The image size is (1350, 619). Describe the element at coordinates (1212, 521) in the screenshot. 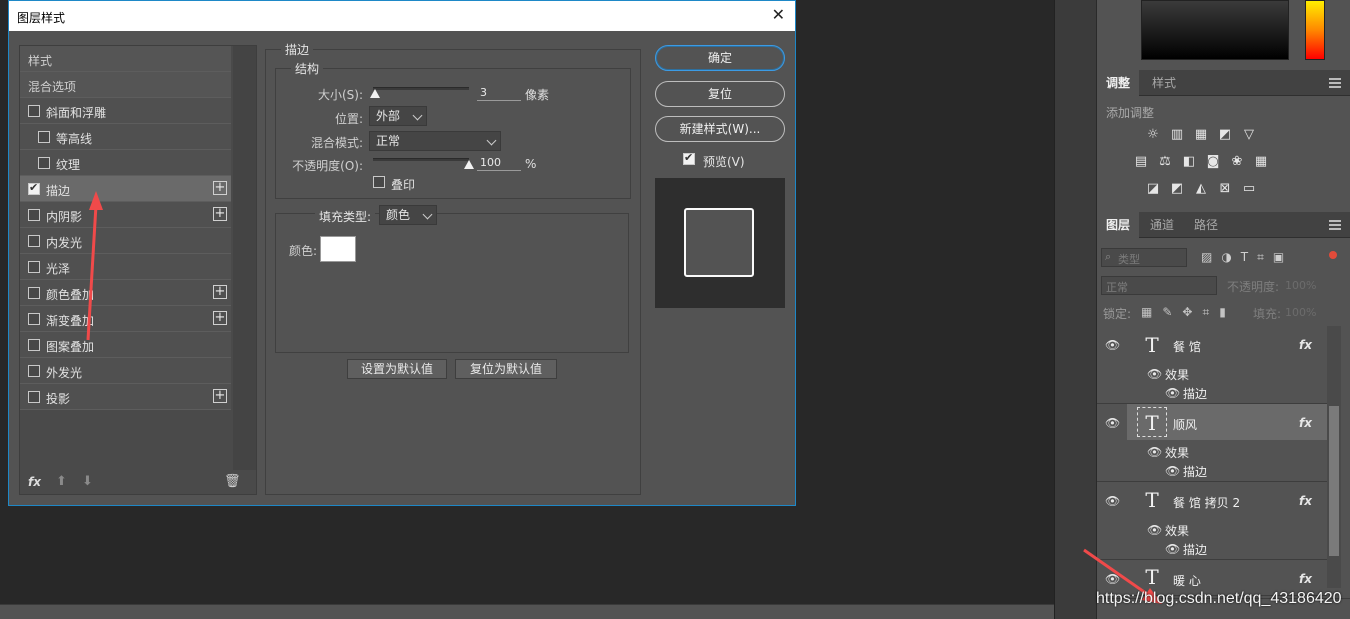

I see `layer-row: 👁 T 餐 馆 拷贝 2 fx 👁 效果 👁 描边` at that location.